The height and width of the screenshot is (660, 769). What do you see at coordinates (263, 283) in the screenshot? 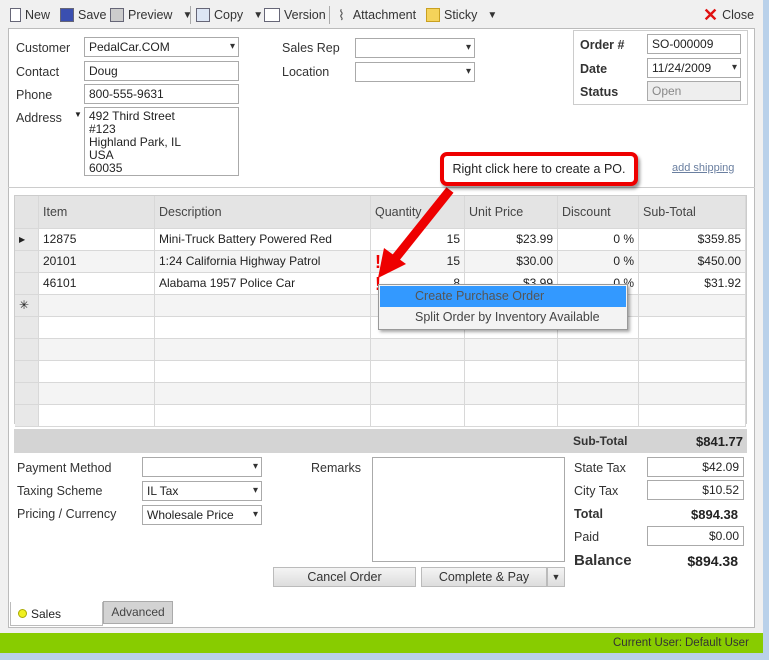
I see `grid-cell: Alabama 1957 Police Car` at bounding box center [263, 283].